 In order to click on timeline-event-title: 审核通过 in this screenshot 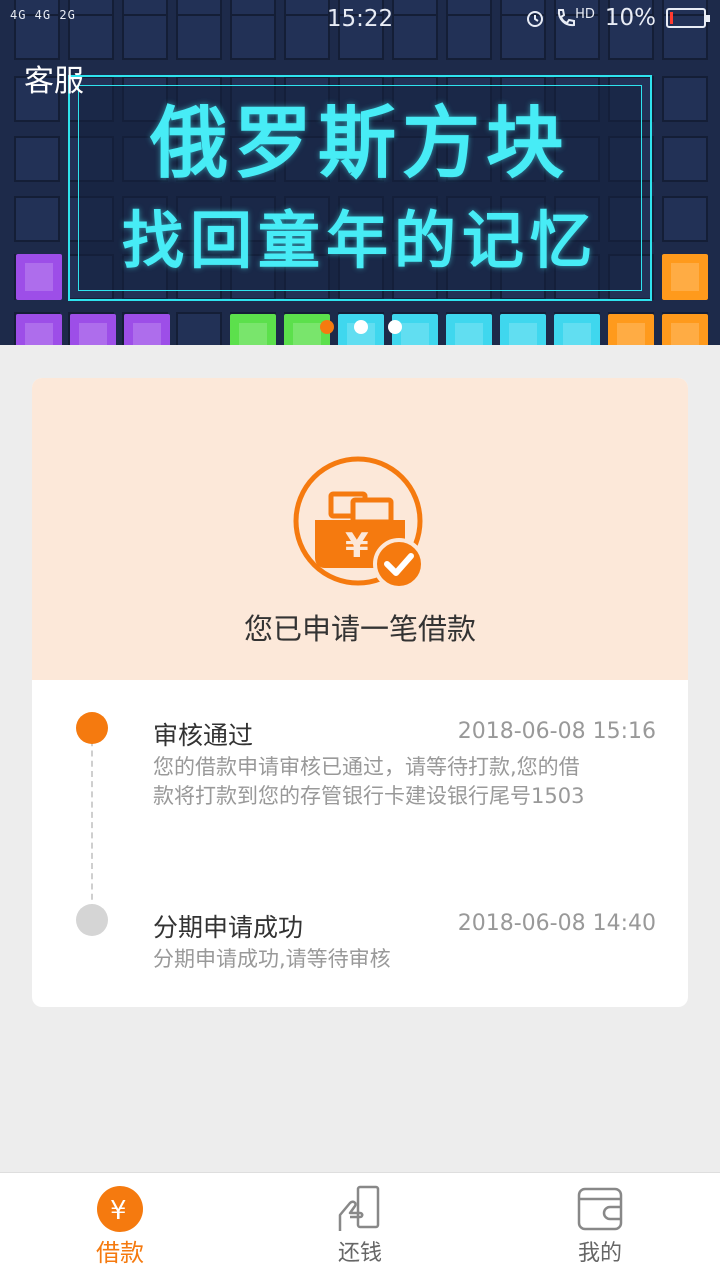, I will do `click(203, 735)`.